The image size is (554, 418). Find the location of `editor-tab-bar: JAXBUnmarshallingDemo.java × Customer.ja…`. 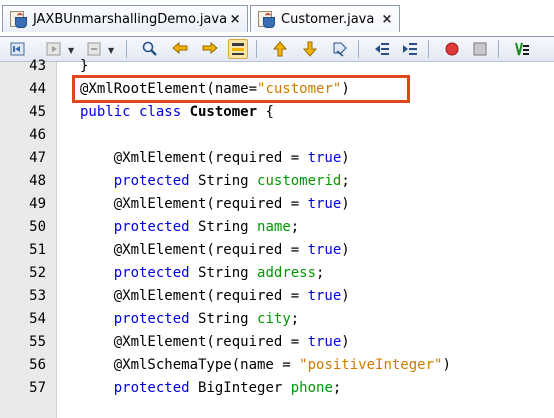

editor-tab-bar: JAXBUnmarshallingDemo.java × Customer.ja… is located at coordinates (277, 18).